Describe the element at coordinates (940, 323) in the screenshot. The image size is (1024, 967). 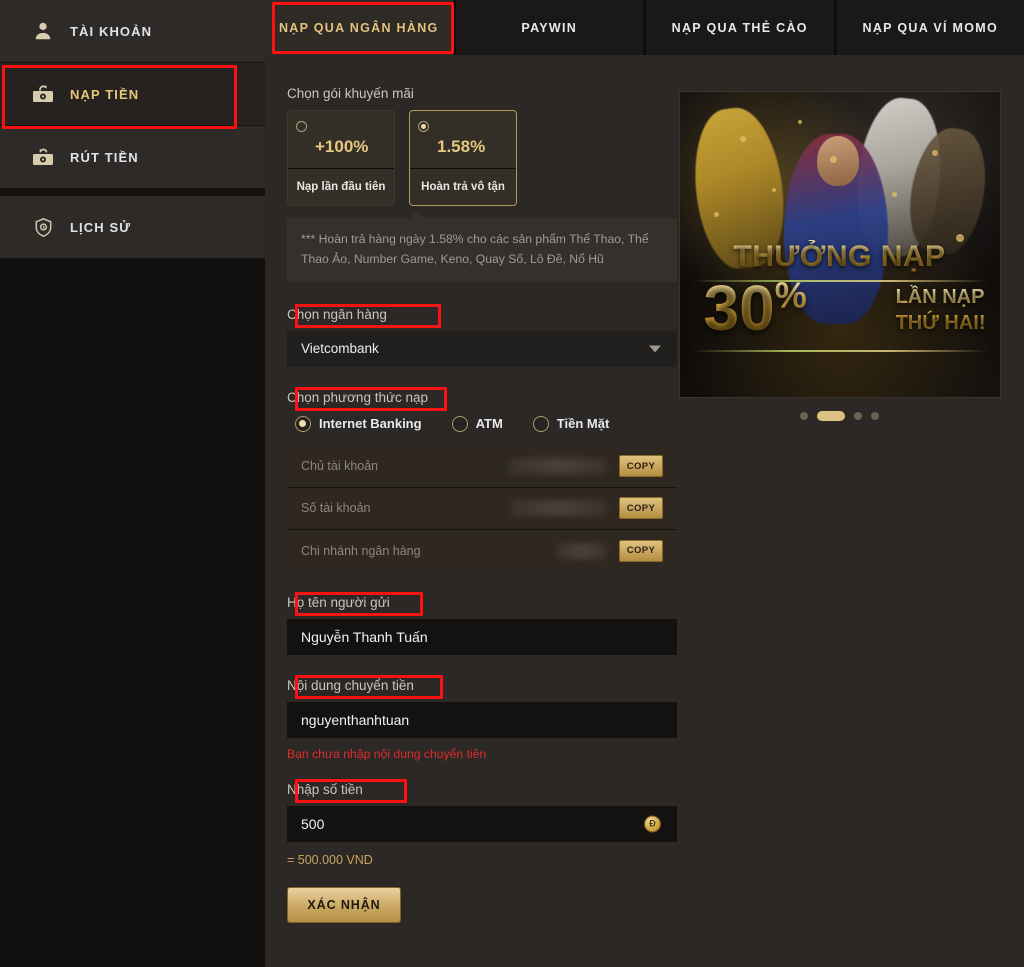
I see `banner-subtext-line2: THỨ HAI!` at that location.